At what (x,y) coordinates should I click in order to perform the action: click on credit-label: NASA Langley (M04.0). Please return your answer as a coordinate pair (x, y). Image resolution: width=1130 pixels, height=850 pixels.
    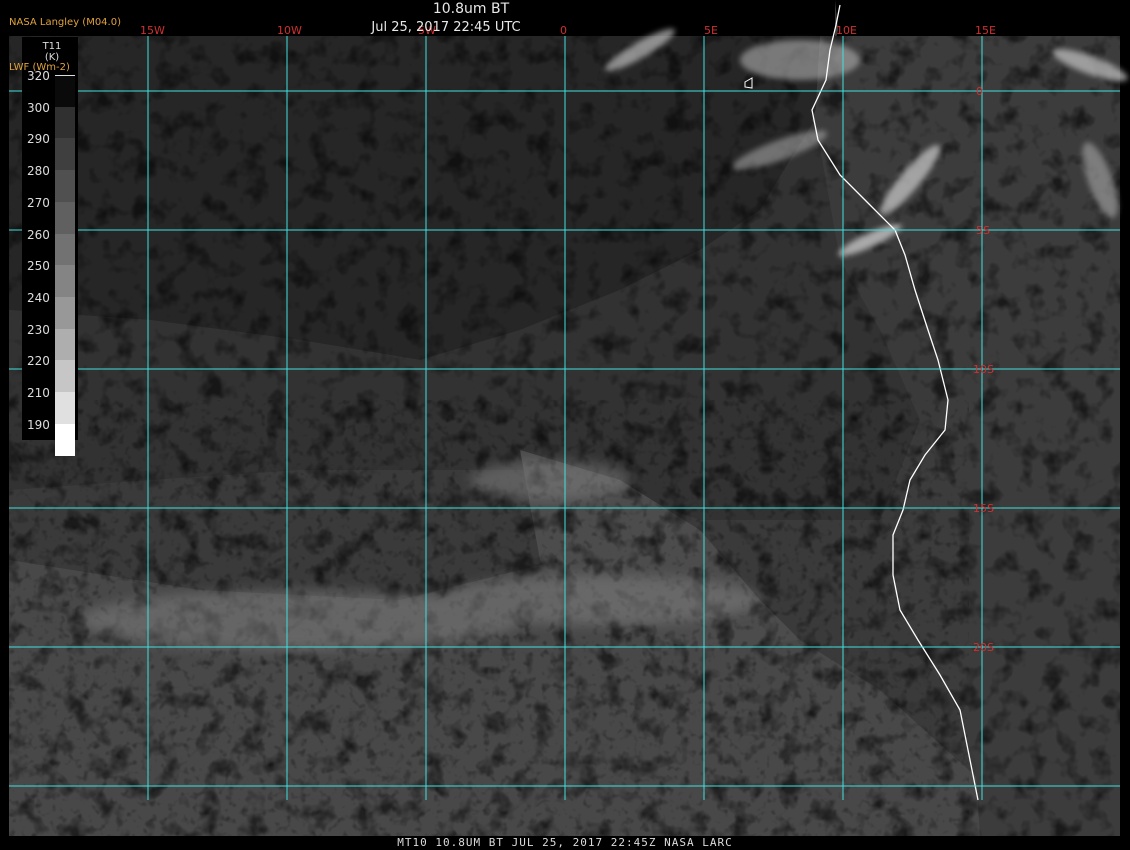
    Looking at the image, I should click on (65, 22).